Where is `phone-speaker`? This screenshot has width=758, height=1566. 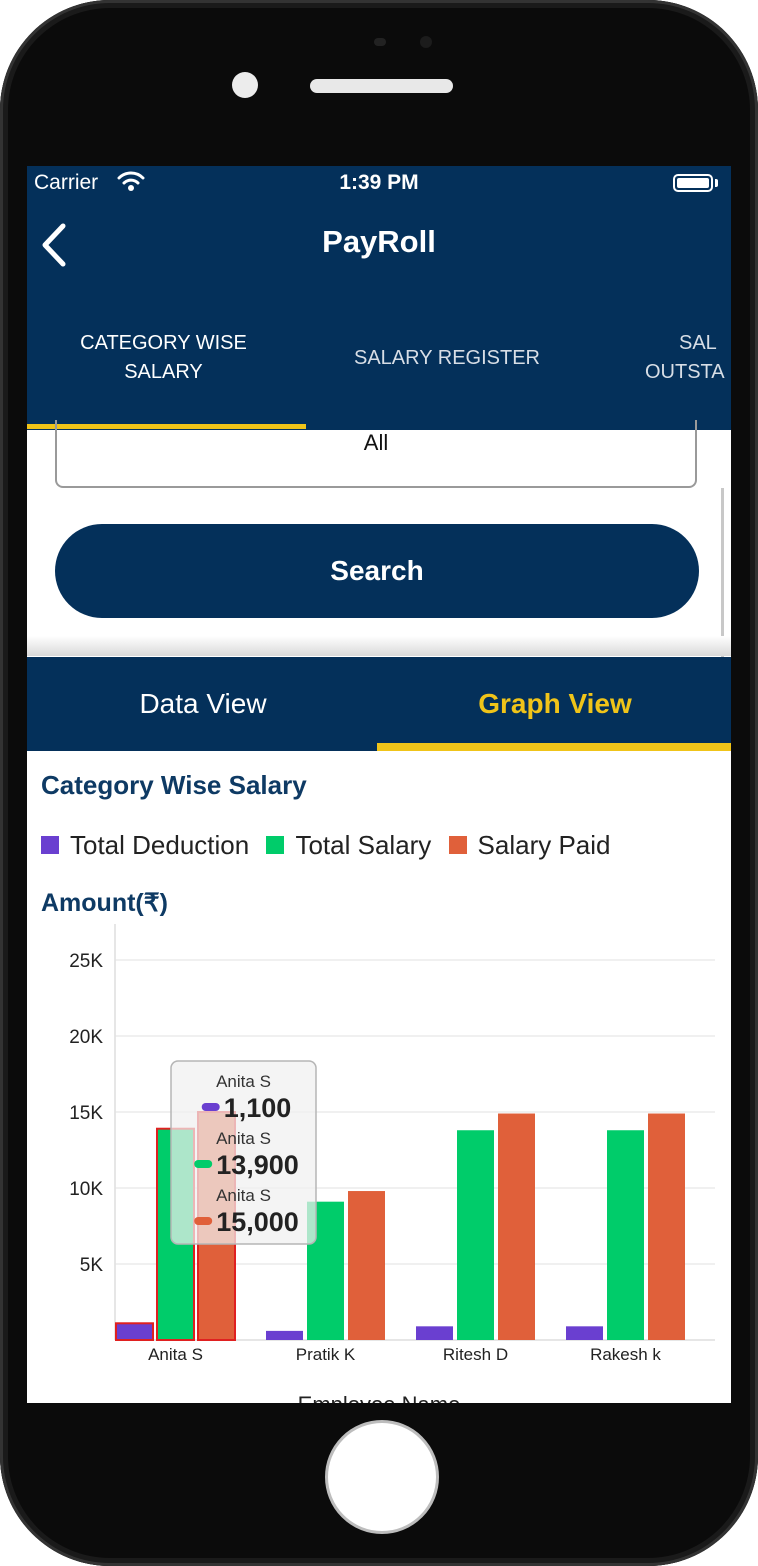 phone-speaker is located at coordinates (381, 86).